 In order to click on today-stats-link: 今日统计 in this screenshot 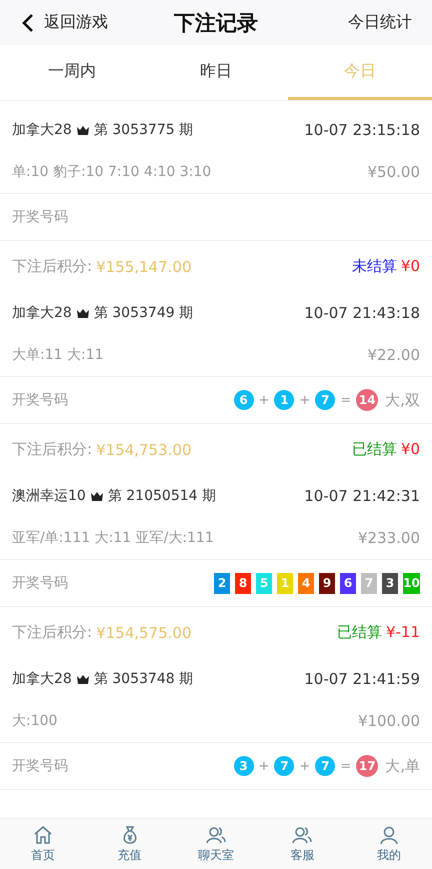, I will do `click(380, 22)`.